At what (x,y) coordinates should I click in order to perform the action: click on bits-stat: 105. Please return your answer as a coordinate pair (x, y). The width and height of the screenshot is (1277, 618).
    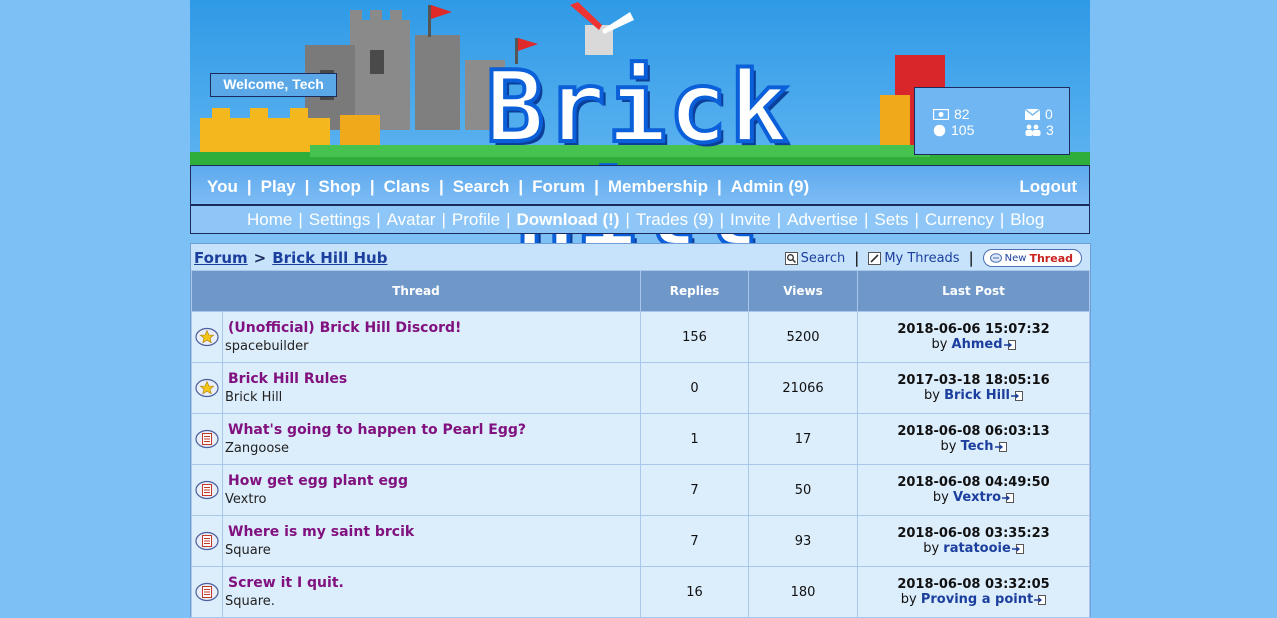
    Looking at the image, I should click on (953, 130).